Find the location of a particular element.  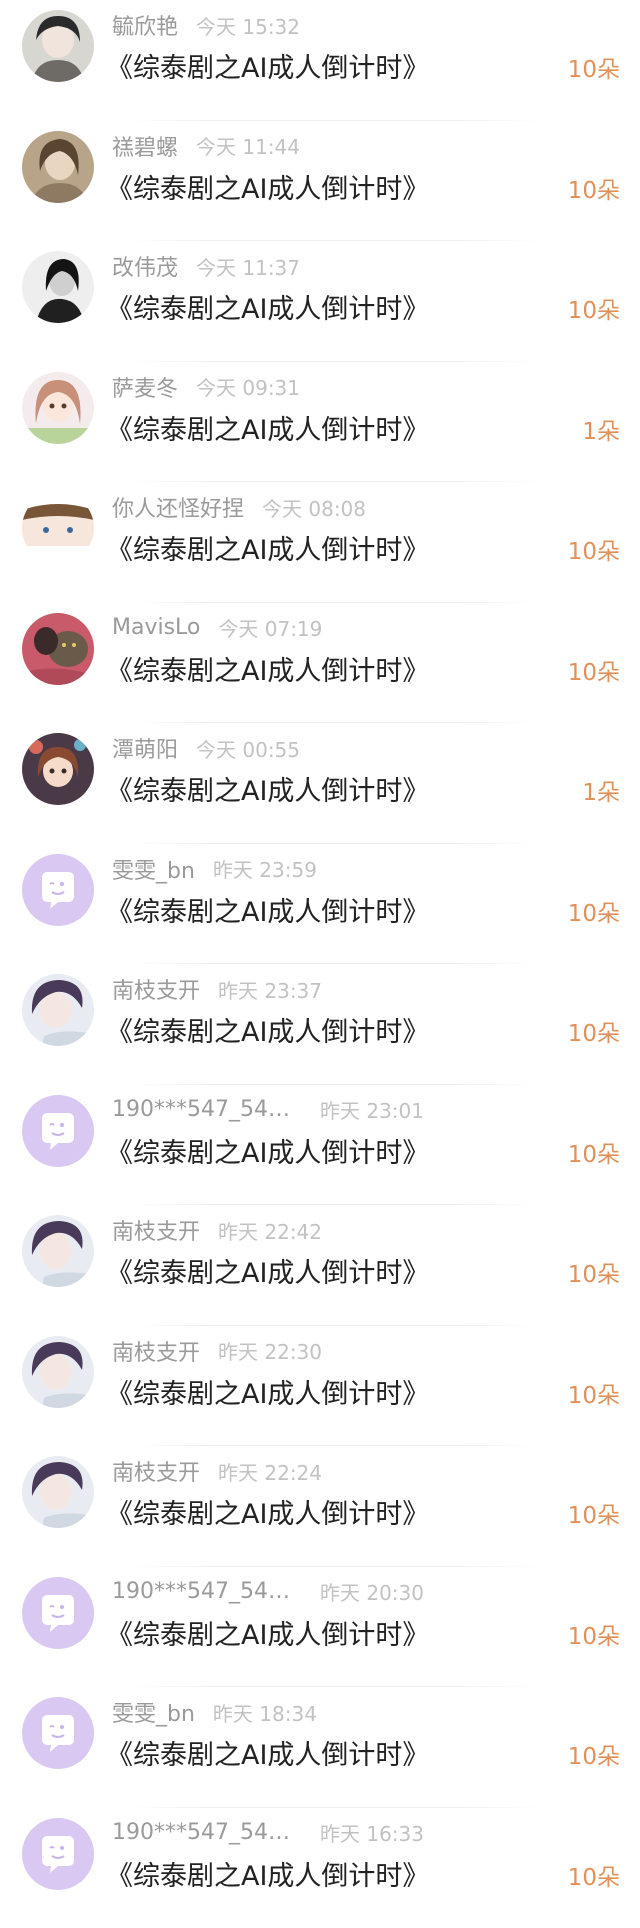

record-meta: MavisLo 今天 07:19 is located at coordinates (217, 628).